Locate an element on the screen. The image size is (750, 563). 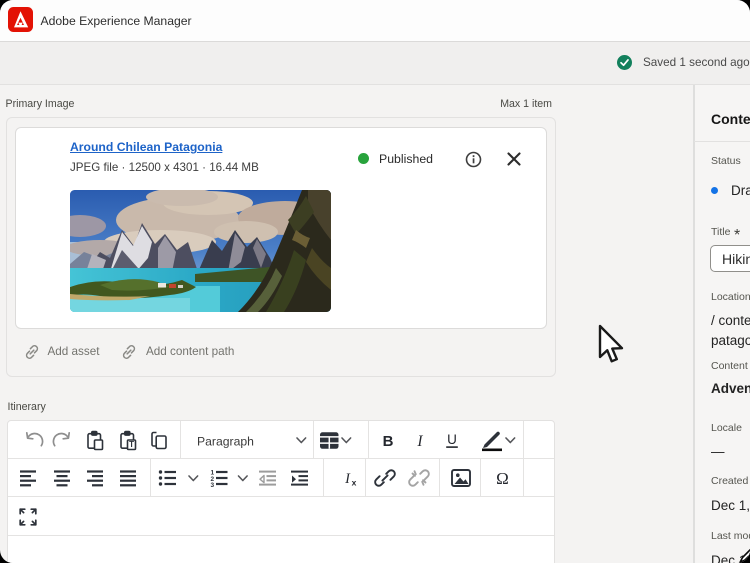
svg-text: 3 is located at coordinates (213, 485).